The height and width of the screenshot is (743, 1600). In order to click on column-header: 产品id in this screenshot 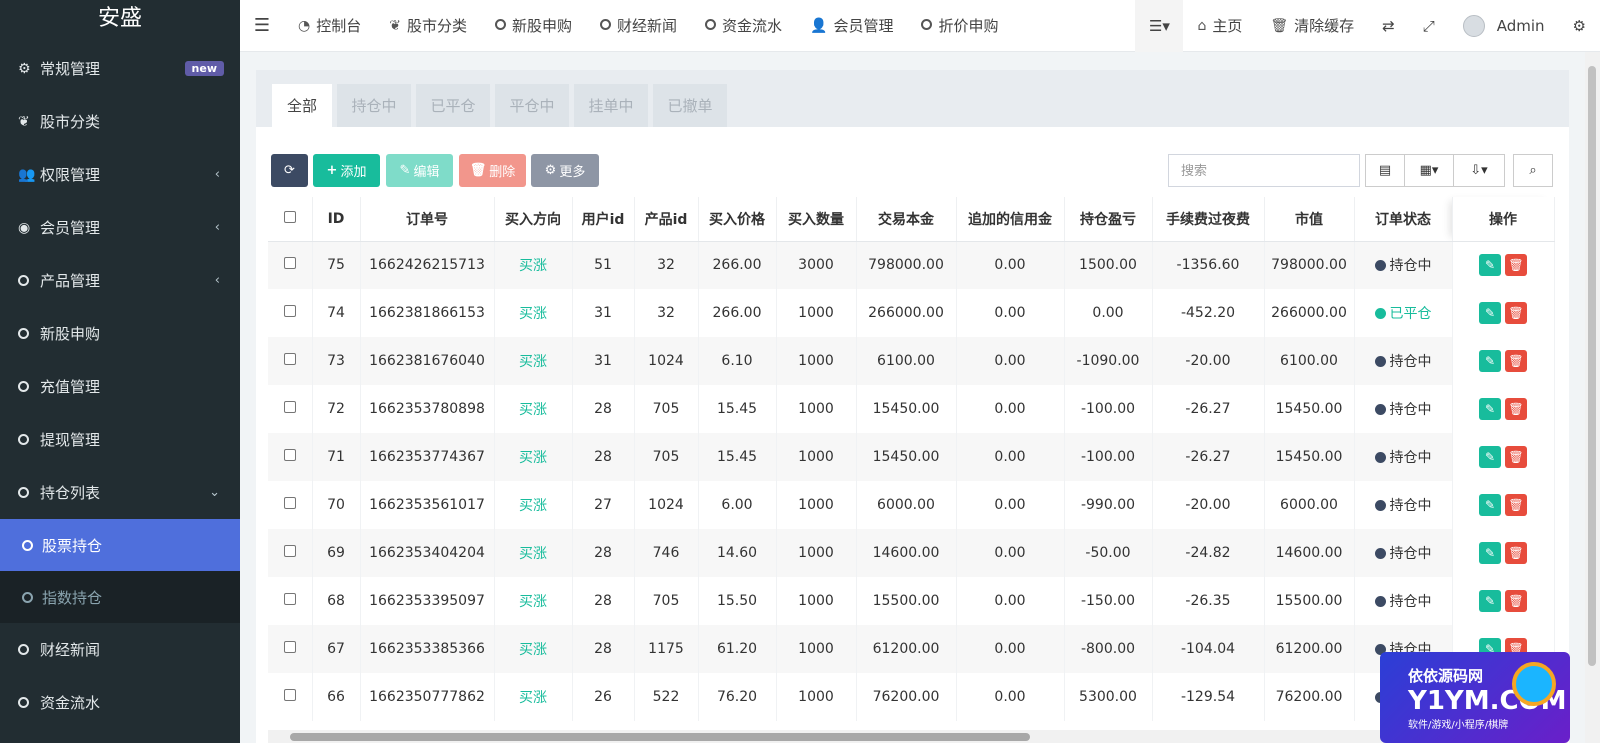, I will do `click(666, 219)`.